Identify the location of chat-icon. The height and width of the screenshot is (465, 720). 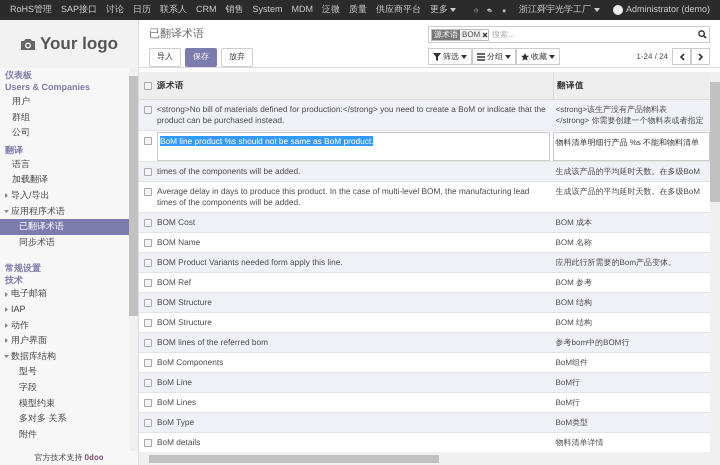
(490, 10).